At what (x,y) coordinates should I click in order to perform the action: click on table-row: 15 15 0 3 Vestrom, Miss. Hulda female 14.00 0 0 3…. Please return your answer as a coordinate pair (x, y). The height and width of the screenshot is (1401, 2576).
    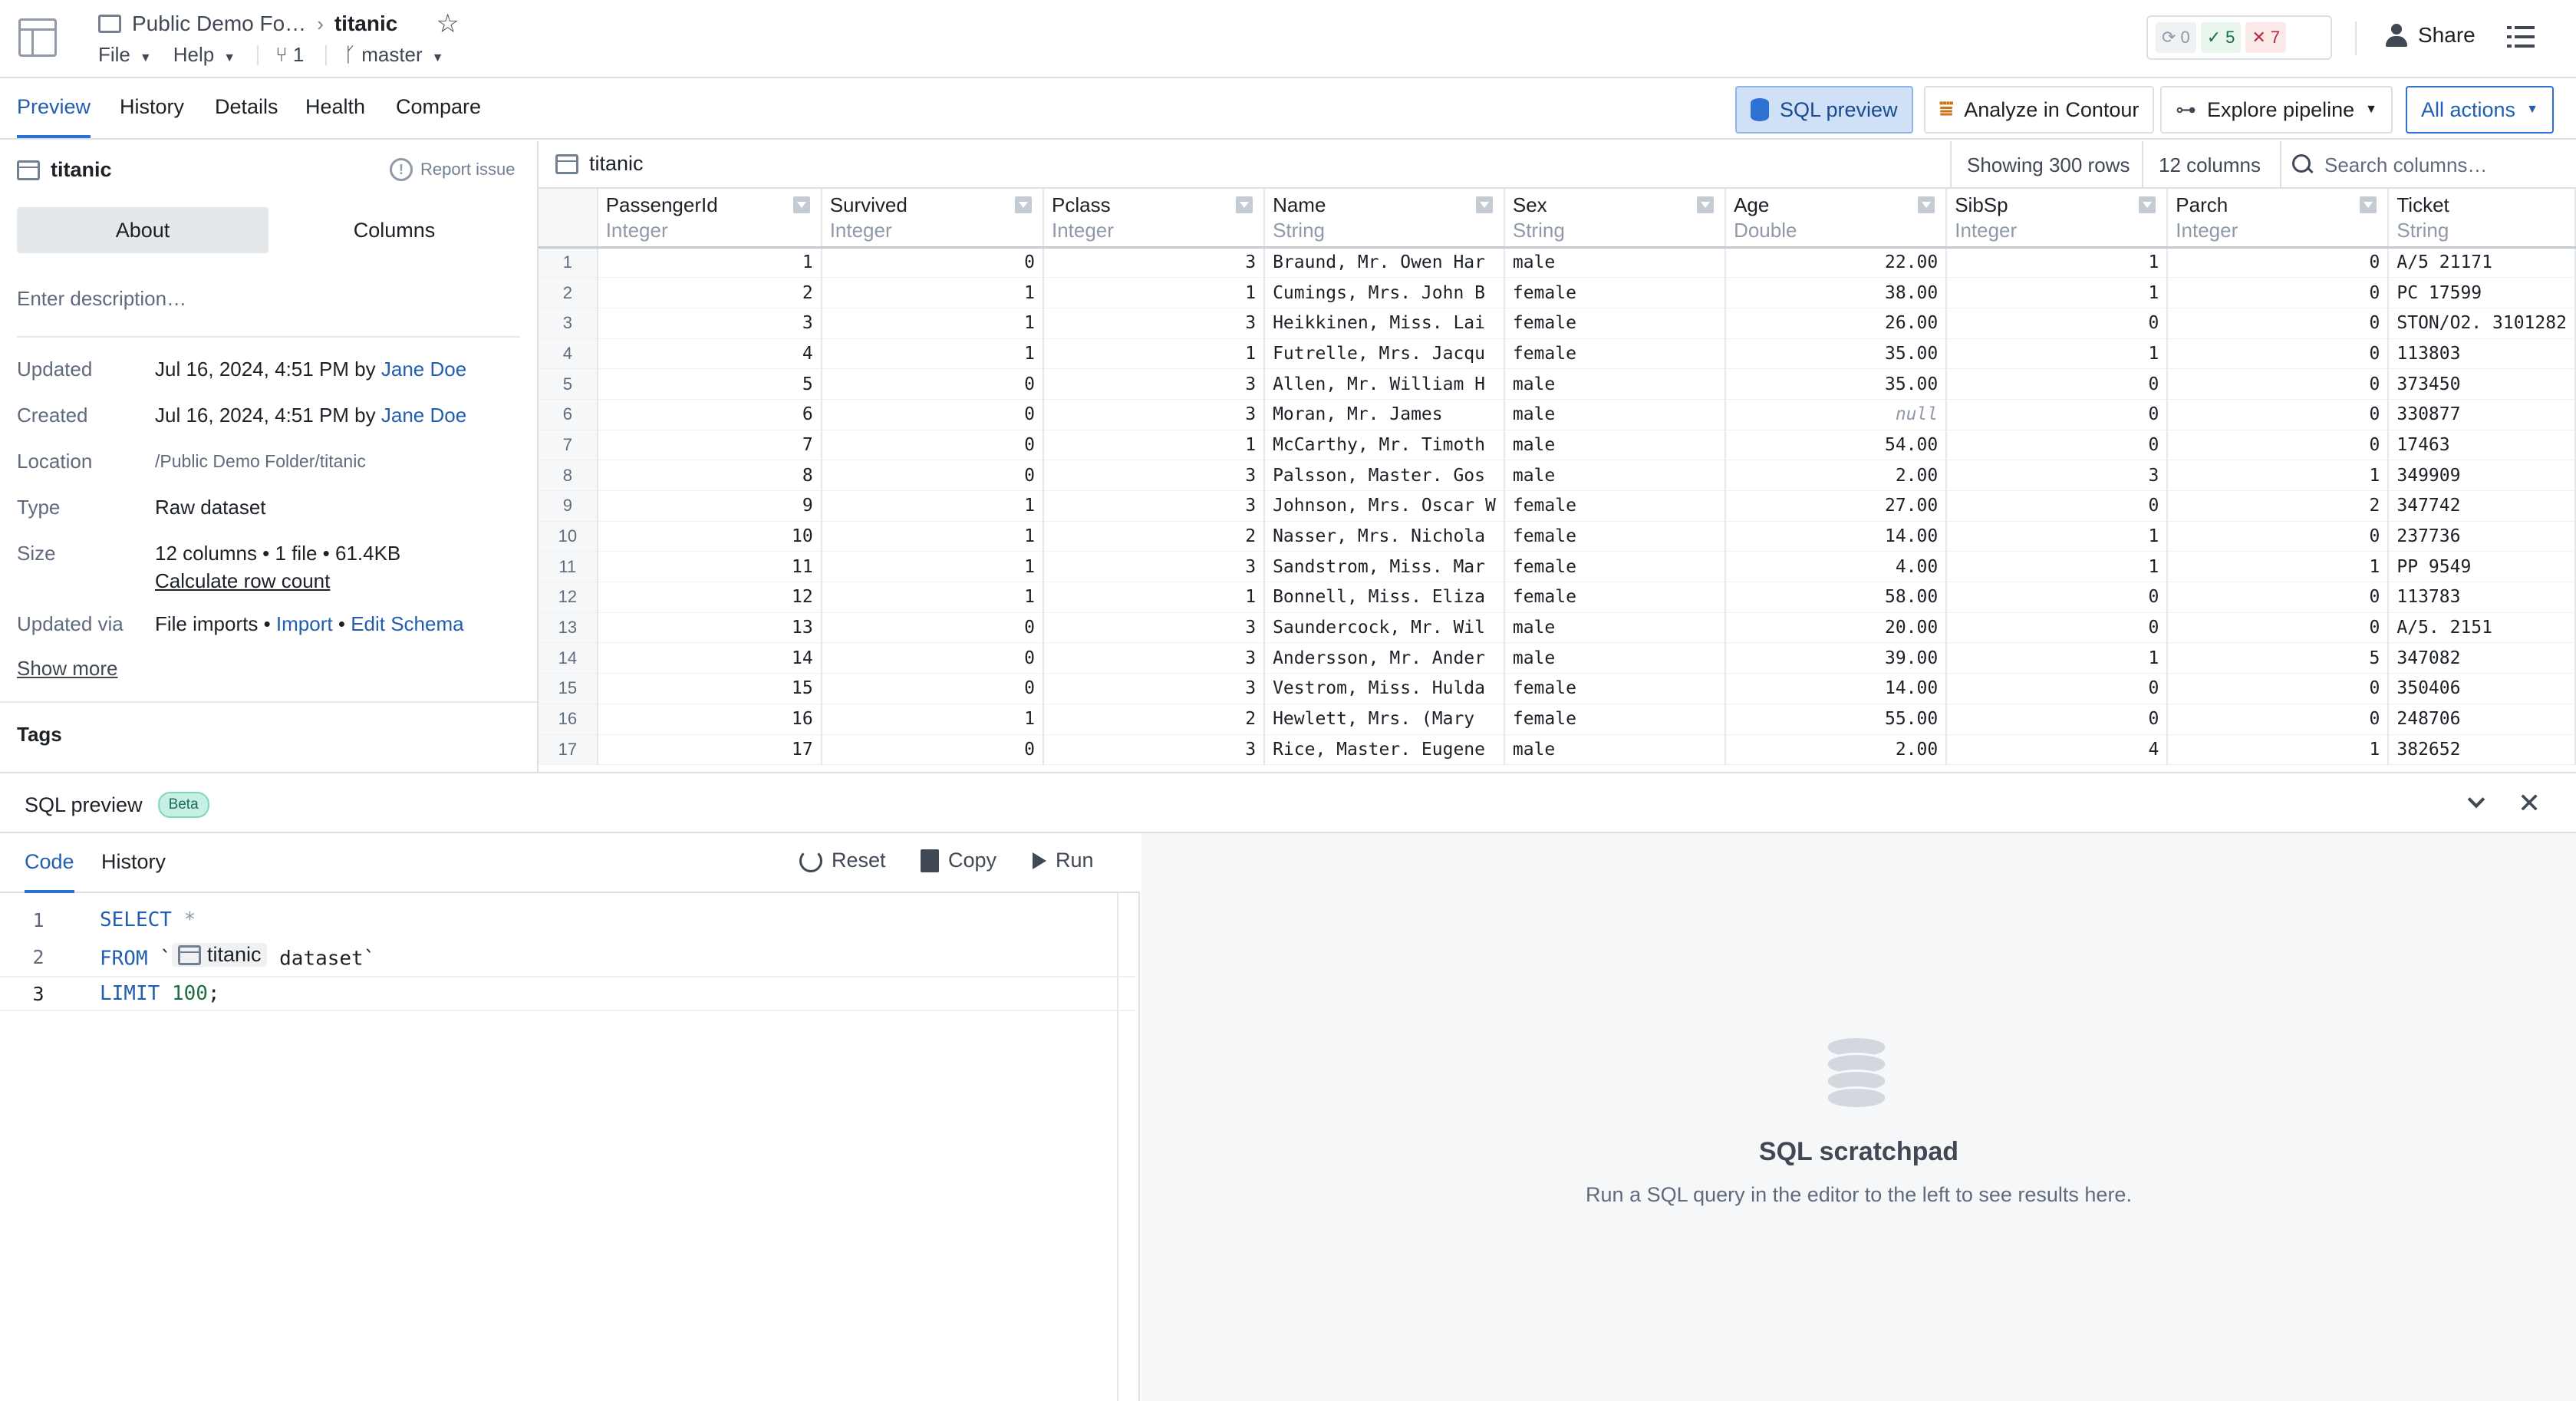
    Looking at the image, I should click on (1557, 688).